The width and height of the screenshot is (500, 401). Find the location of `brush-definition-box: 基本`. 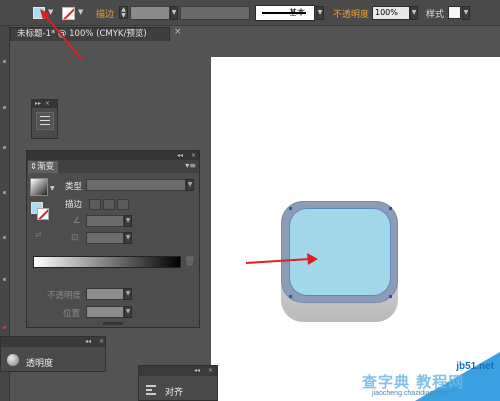

brush-definition-box: 基本 is located at coordinates (285, 13).